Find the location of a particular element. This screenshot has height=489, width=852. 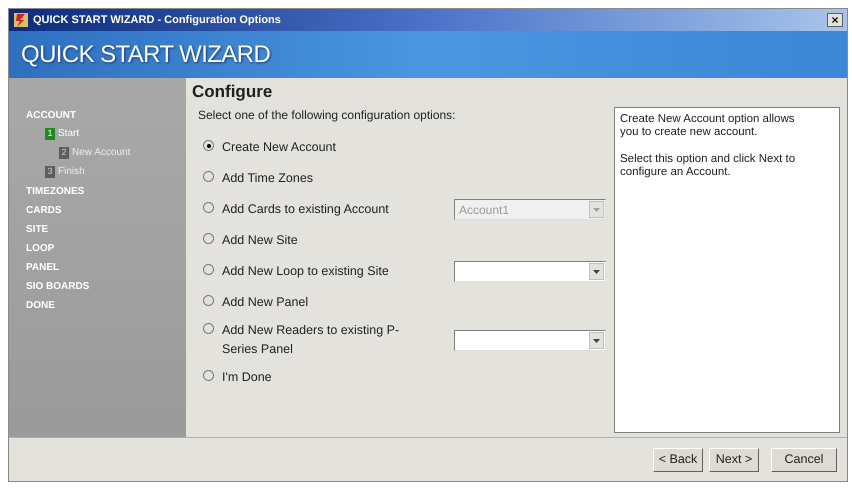

radio-option: Add New Site is located at coordinates (318, 240).